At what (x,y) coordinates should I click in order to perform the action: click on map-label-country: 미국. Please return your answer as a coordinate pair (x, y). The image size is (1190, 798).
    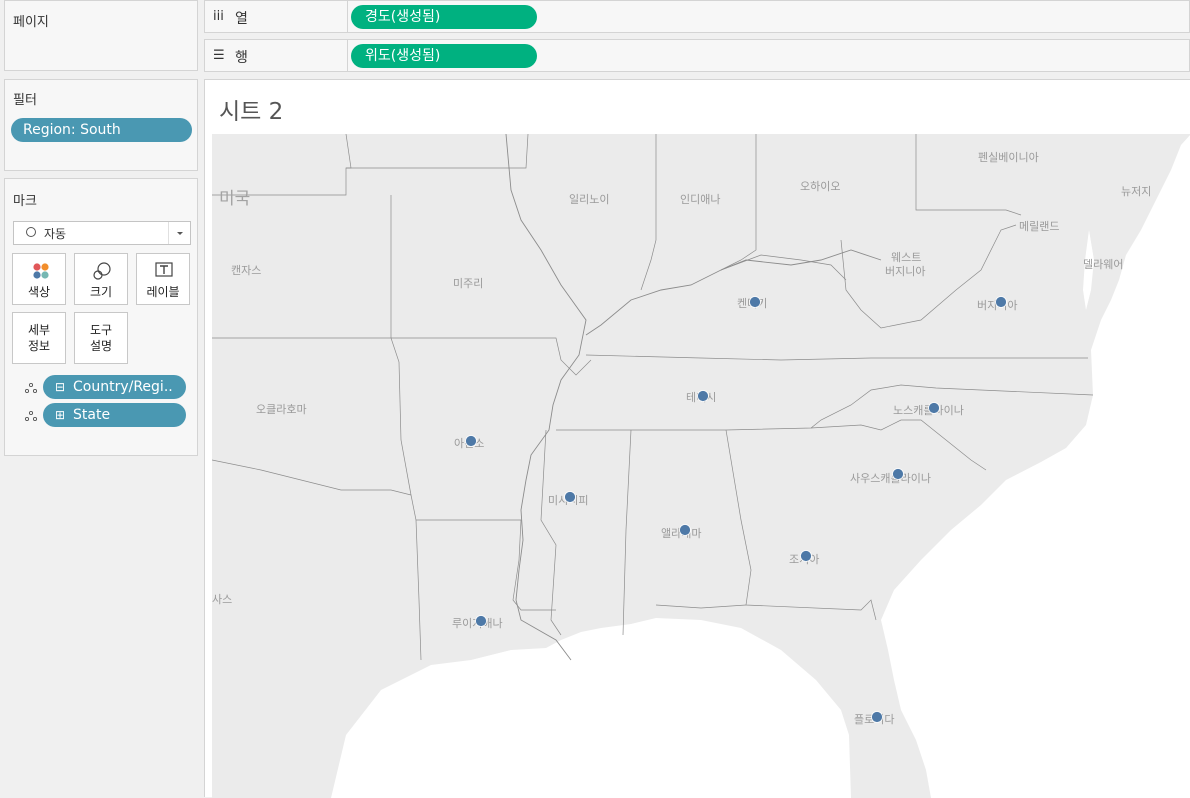
    Looking at the image, I should click on (234, 199).